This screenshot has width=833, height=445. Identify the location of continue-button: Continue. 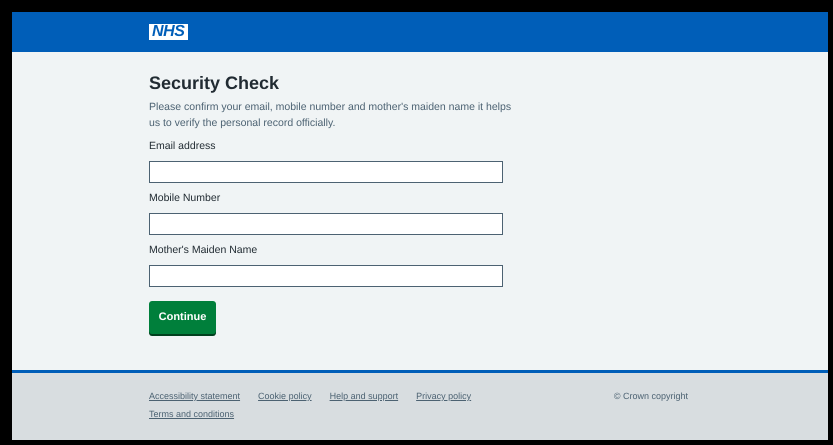
(182, 317).